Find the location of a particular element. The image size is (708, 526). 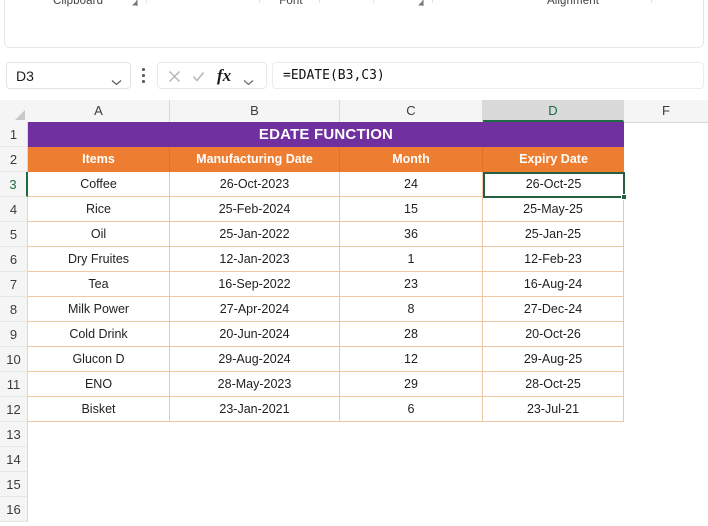

row-header-4: 4 is located at coordinates (14, 209).